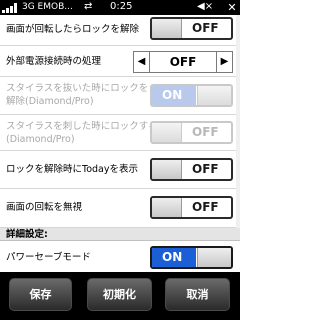 This screenshot has width=320, height=320. I want to click on signal-icon, so click(10, 7).